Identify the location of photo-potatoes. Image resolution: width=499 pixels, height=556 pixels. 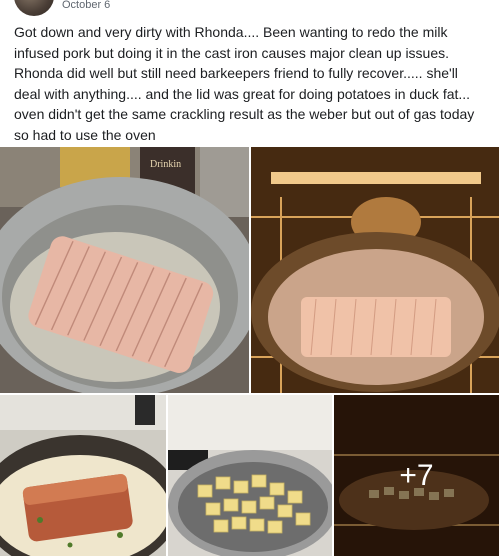
(250, 475).